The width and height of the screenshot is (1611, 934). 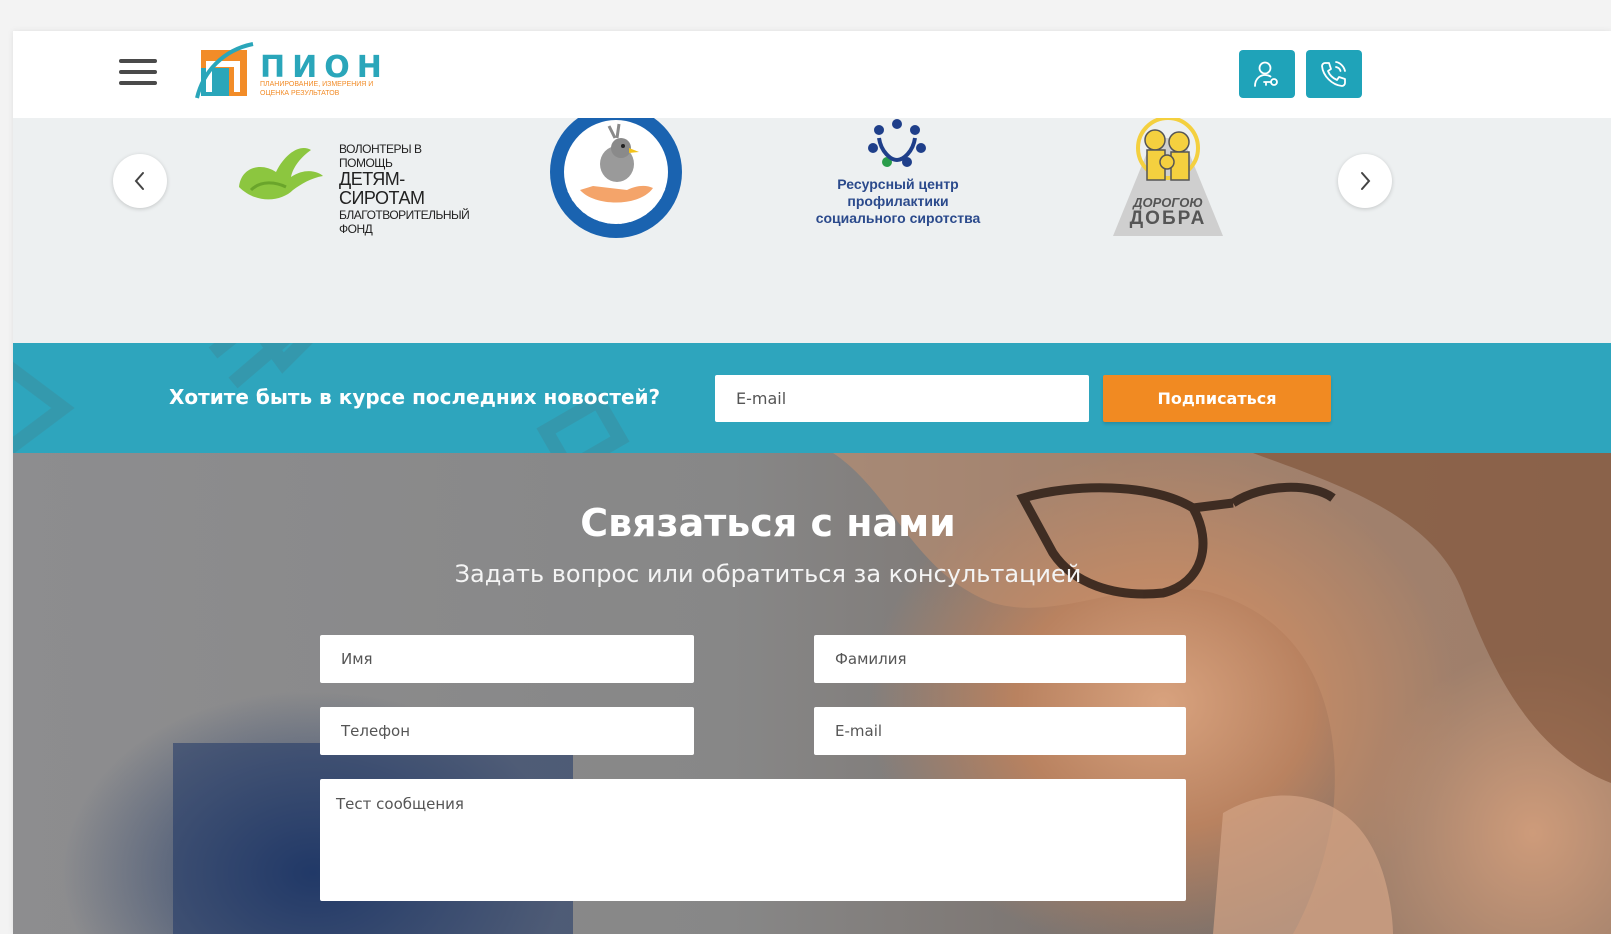 I want to click on partner-logo-raspravkrylia: РАСПРАВЬ КРЫЛЬЯ!, so click(x=616, y=179).